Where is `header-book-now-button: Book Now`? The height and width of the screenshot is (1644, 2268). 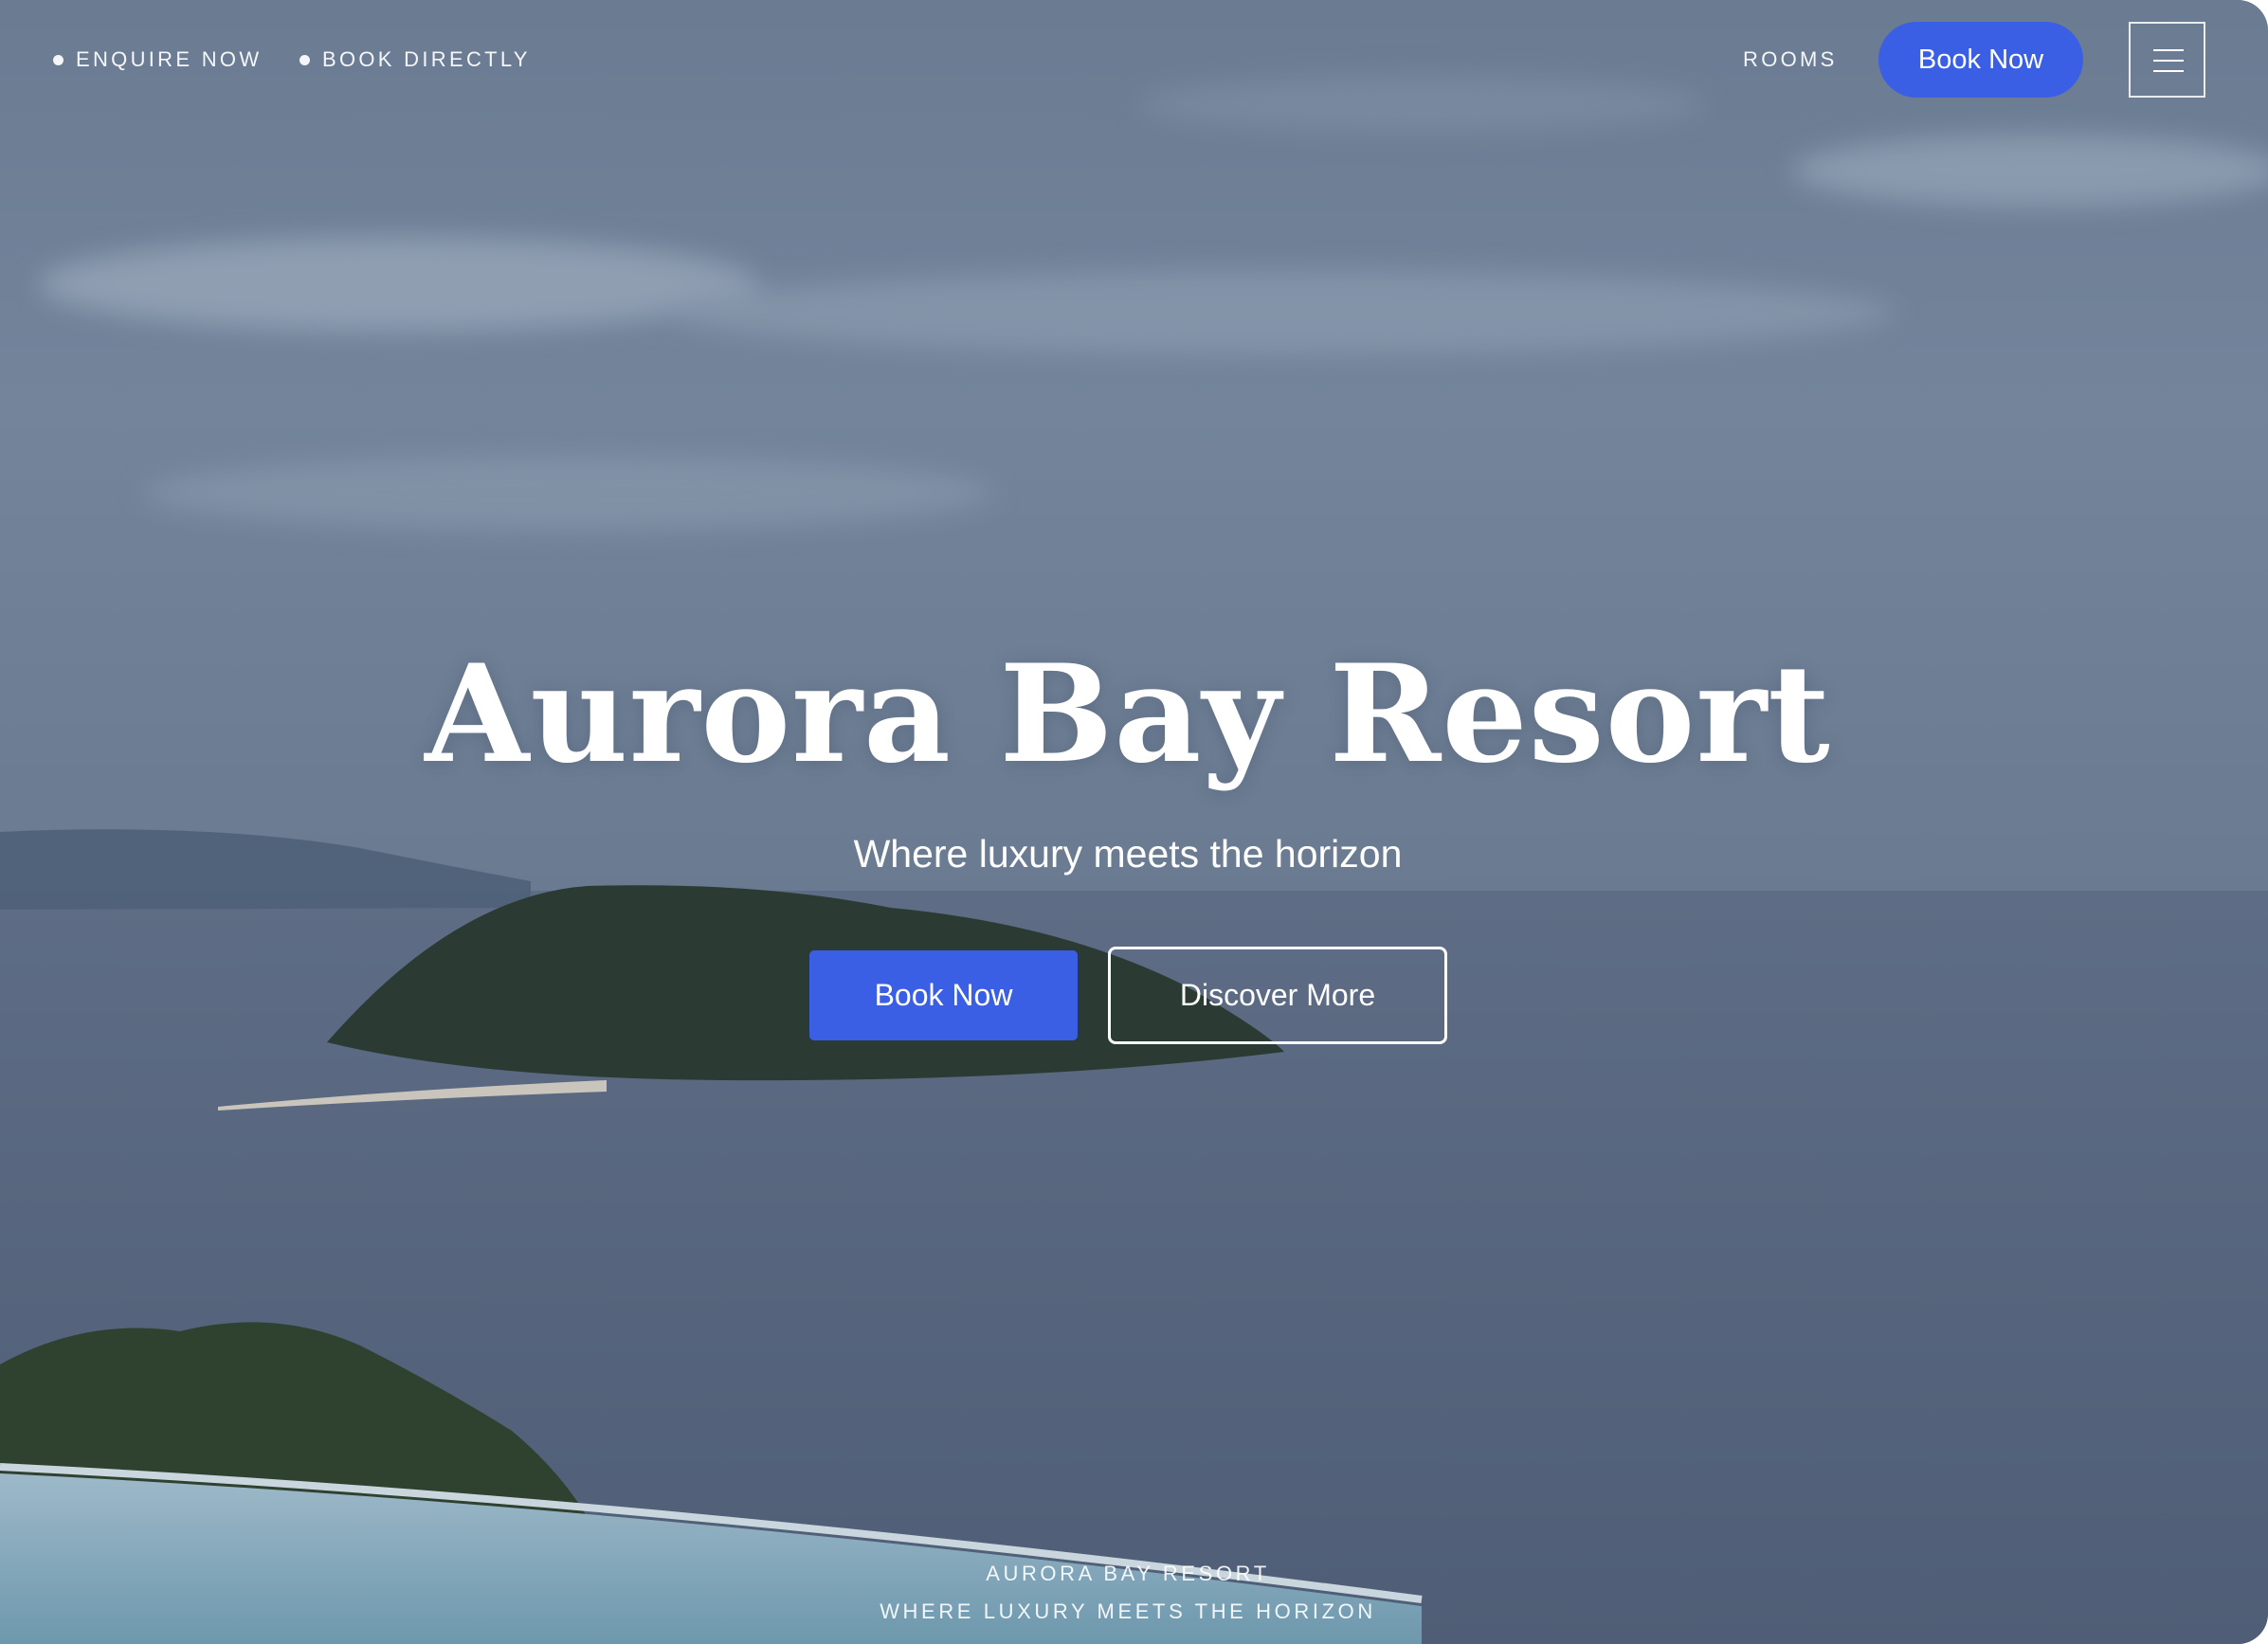 header-book-now-button: Book Now is located at coordinates (1980, 60).